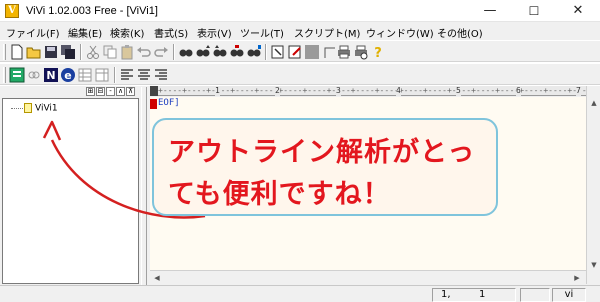  Describe the element at coordinates (327, 32) in the screenshot. I see `menu-script: スクリプト(M)` at that location.